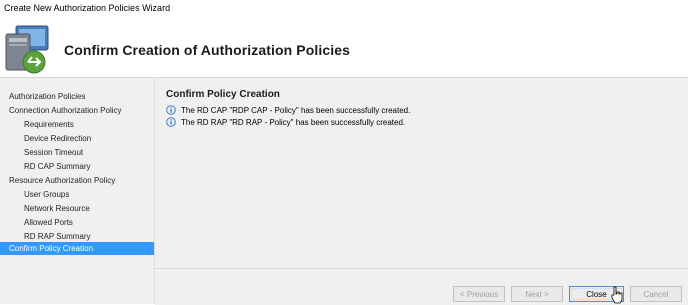 Image resolution: width=688 pixels, height=305 pixels. I want to click on sidebar-item-rd-cap-summary: RD CAP Summary, so click(77, 166).